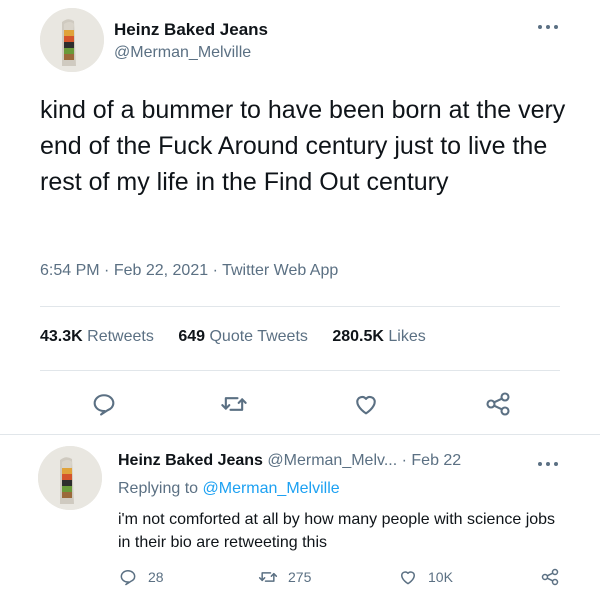 The height and width of the screenshot is (600, 600). I want to click on share-action, so click(555, 577).